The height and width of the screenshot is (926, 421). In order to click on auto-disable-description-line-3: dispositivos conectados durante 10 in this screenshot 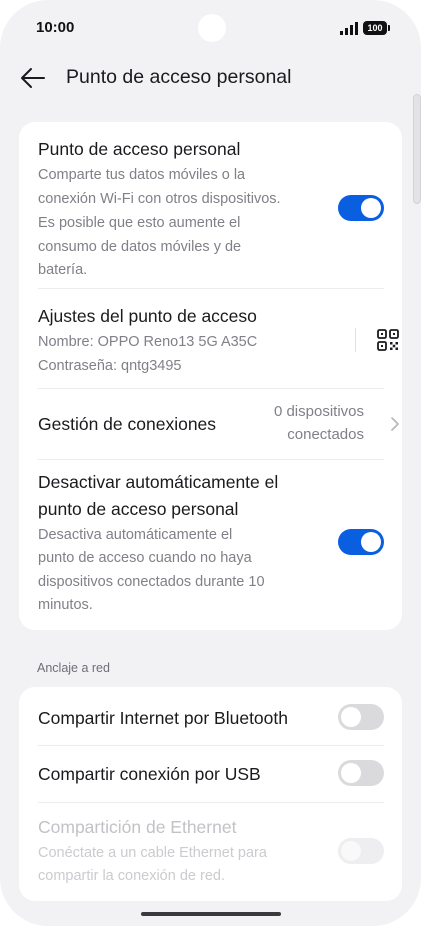, I will do `click(151, 582)`.